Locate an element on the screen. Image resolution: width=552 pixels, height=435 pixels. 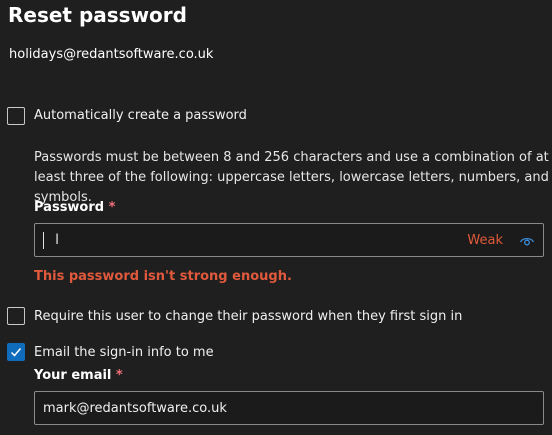
email-signin-checkbox is located at coordinates (16, 352).